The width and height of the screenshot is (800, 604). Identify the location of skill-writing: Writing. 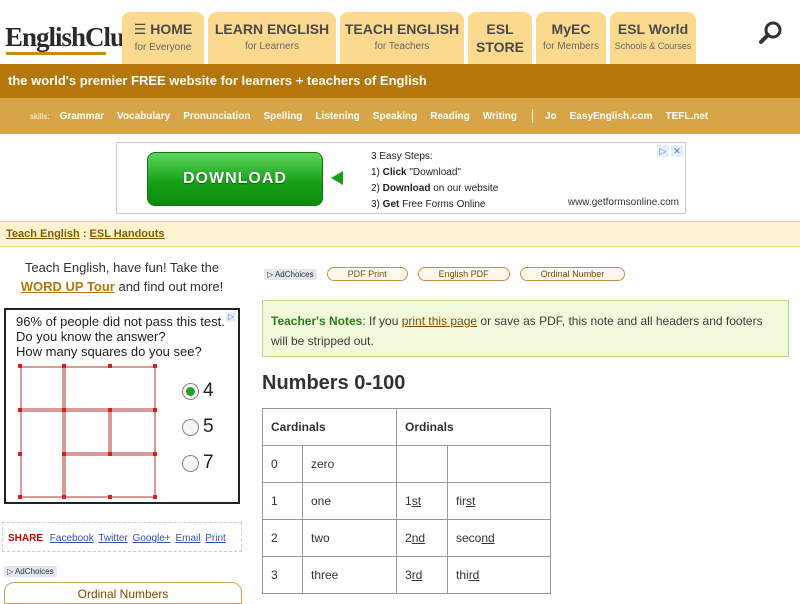
(500, 116).